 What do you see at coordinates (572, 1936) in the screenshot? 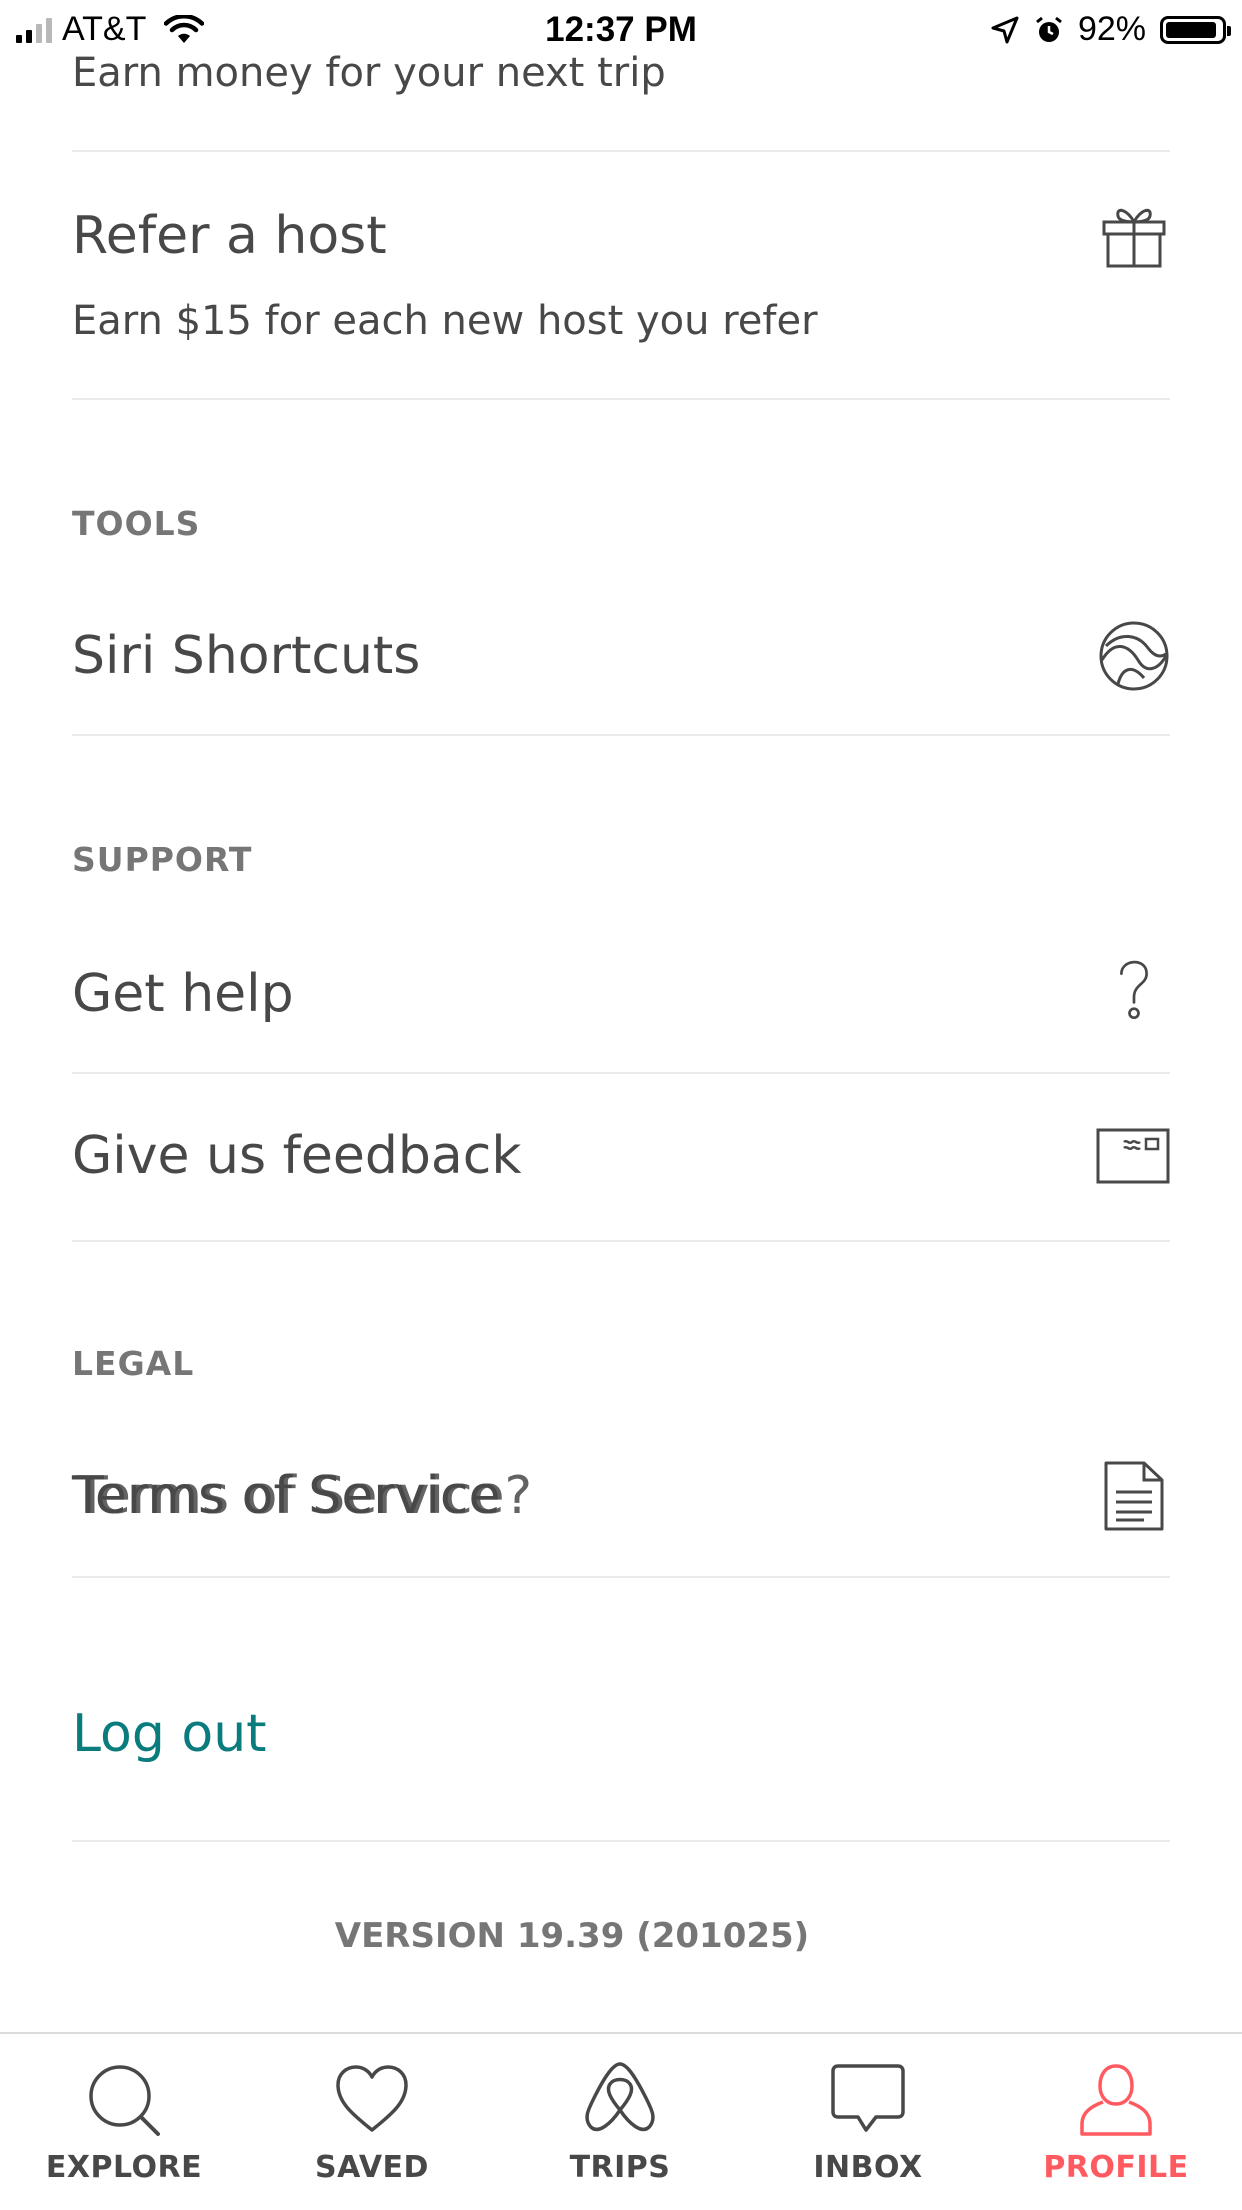
I see `app-version: VERSION 19.39 (201025)` at bounding box center [572, 1936].